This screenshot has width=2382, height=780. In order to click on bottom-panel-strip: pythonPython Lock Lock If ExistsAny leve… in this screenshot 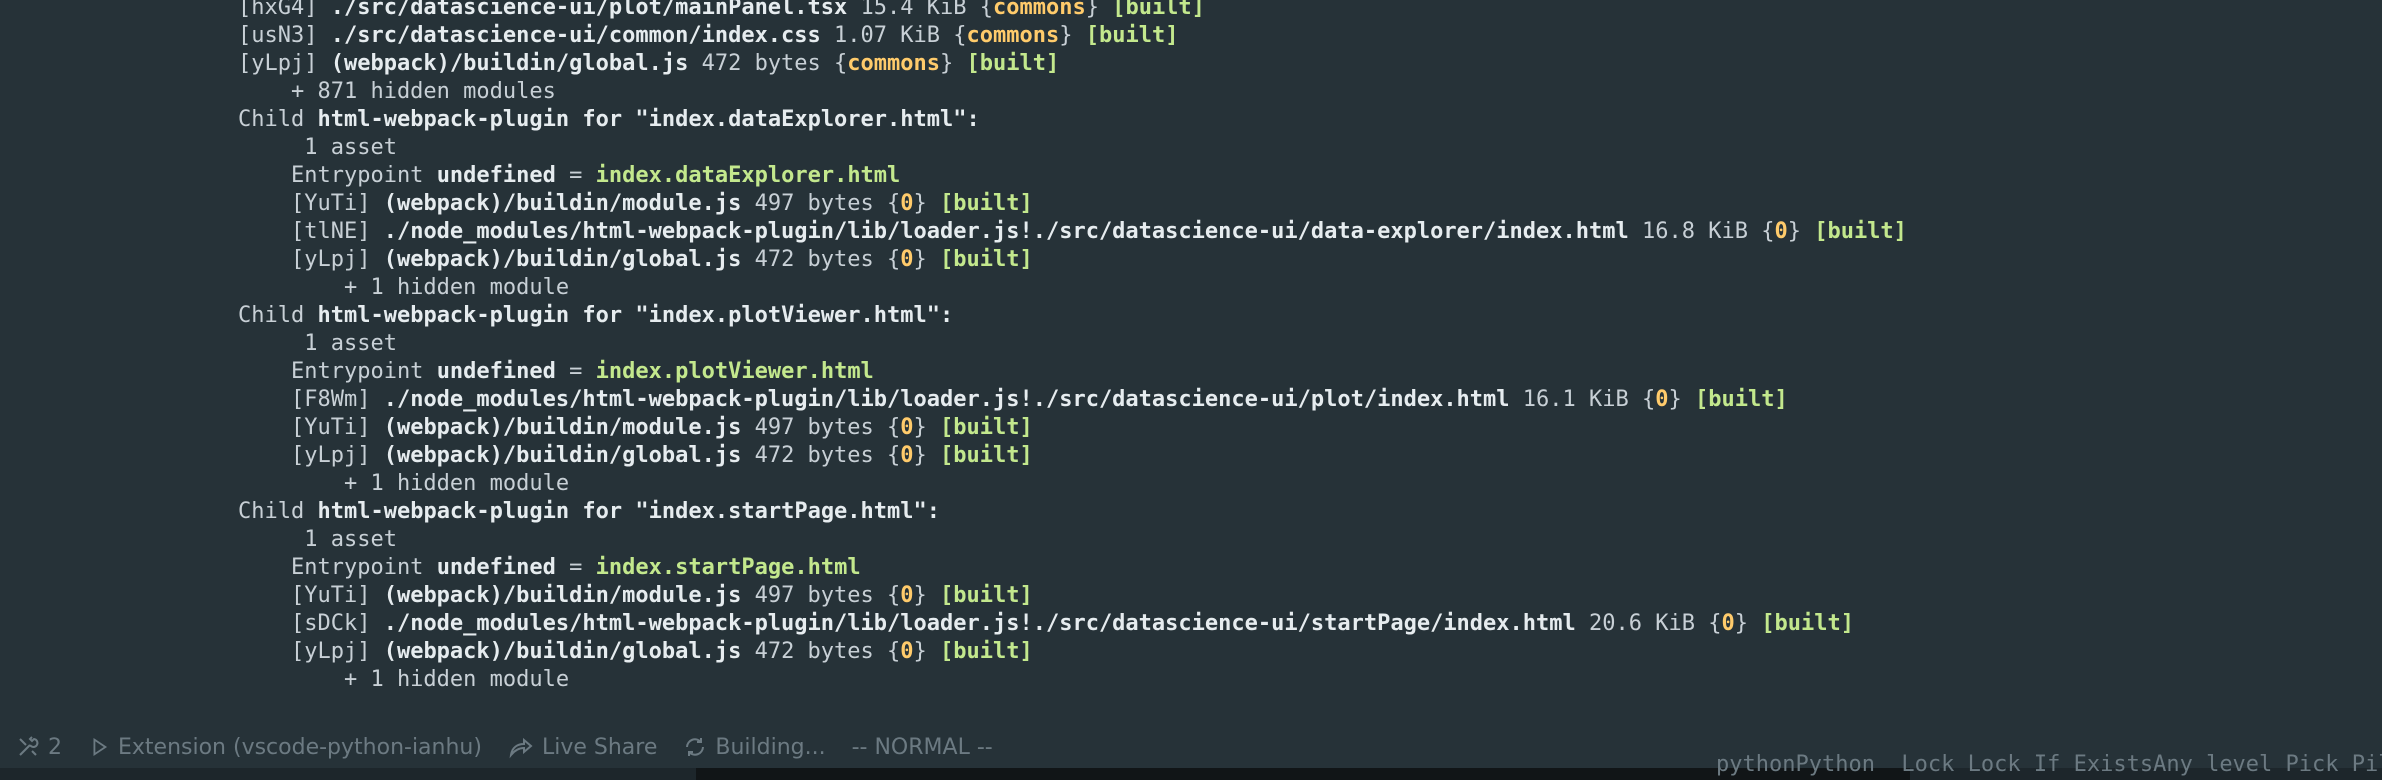, I will do `click(1191, 766)`.